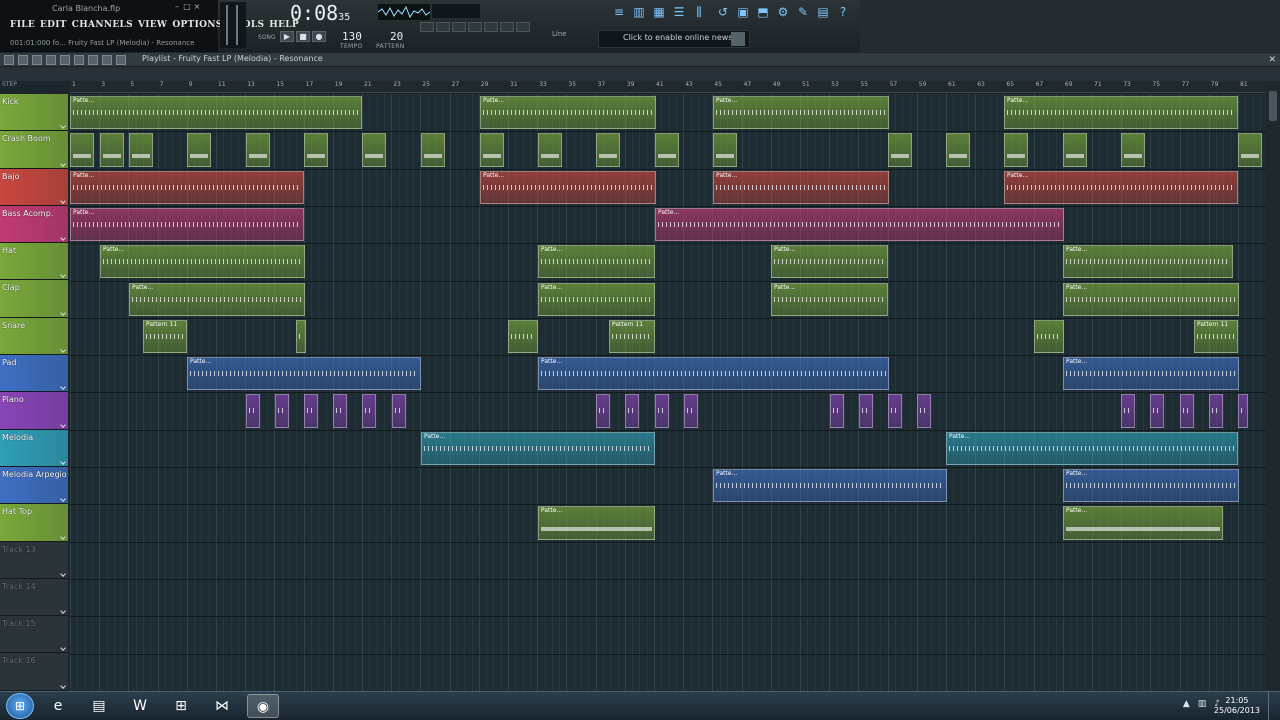 The width and height of the screenshot is (1280, 720). I want to click on info-icon: ▤, so click(823, 12).